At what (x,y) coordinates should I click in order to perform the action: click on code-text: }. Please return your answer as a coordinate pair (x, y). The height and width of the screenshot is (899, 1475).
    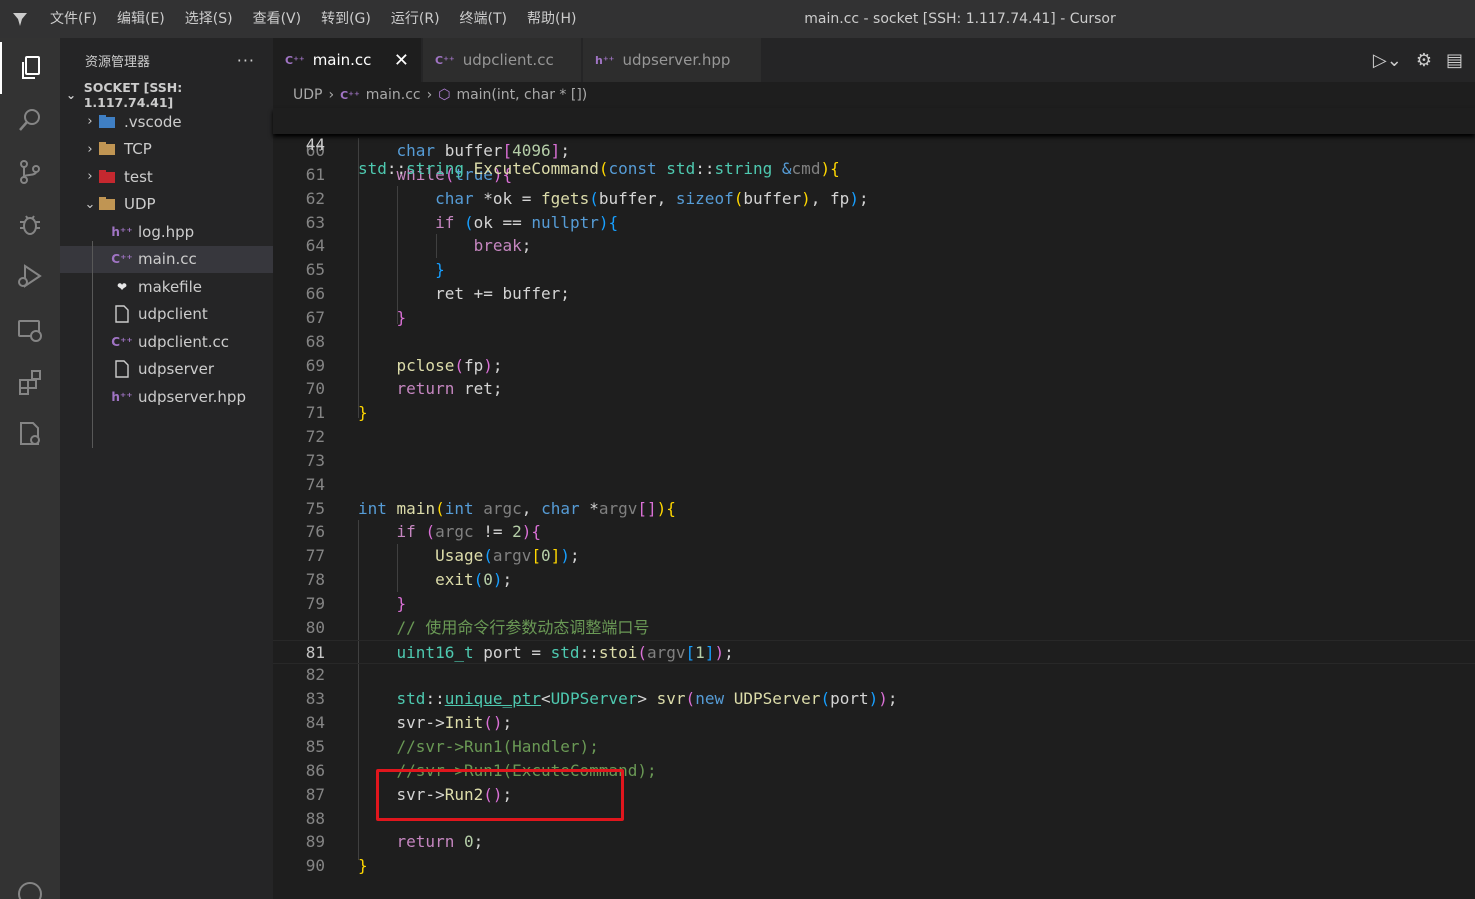
    Looking at the image, I should click on (401, 603).